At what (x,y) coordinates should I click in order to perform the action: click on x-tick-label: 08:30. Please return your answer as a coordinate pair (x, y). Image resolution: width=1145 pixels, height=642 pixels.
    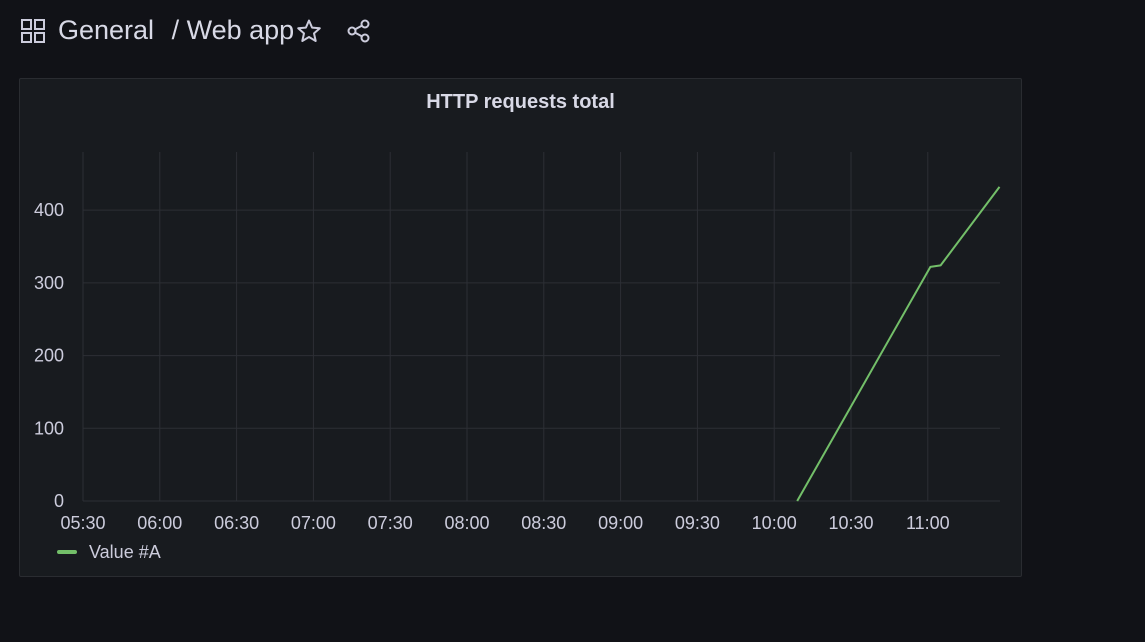
    Looking at the image, I should click on (543, 523).